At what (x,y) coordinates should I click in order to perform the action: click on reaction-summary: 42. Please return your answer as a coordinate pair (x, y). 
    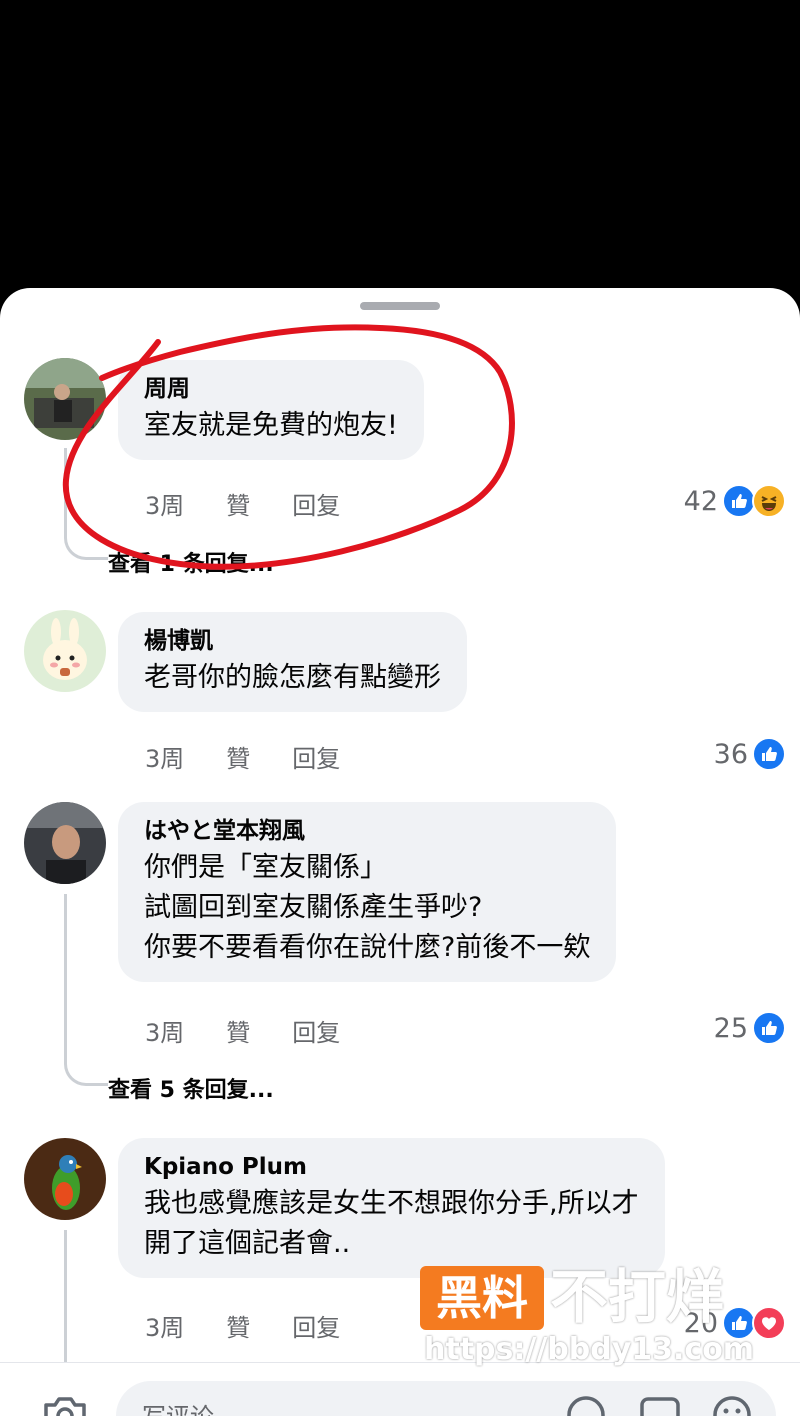
    Looking at the image, I should click on (735, 501).